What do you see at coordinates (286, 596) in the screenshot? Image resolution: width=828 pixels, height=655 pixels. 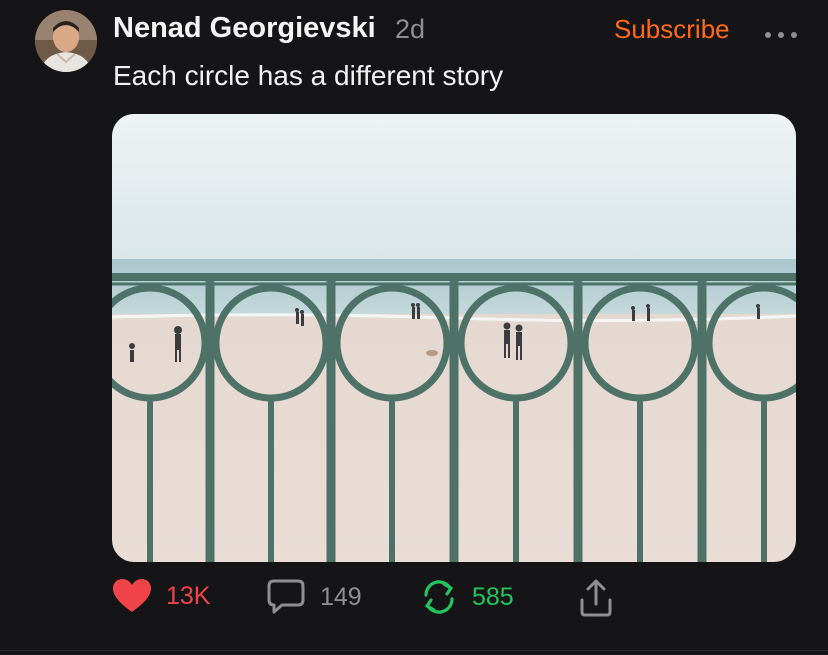 I see `comment-icon` at bounding box center [286, 596].